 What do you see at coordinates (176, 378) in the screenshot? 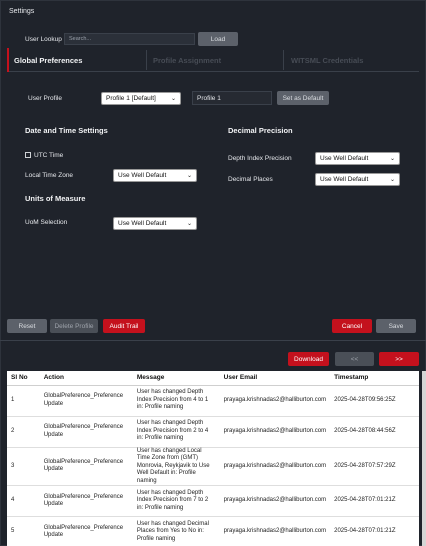
I see `column-header-message: Message` at bounding box center [176, 378].